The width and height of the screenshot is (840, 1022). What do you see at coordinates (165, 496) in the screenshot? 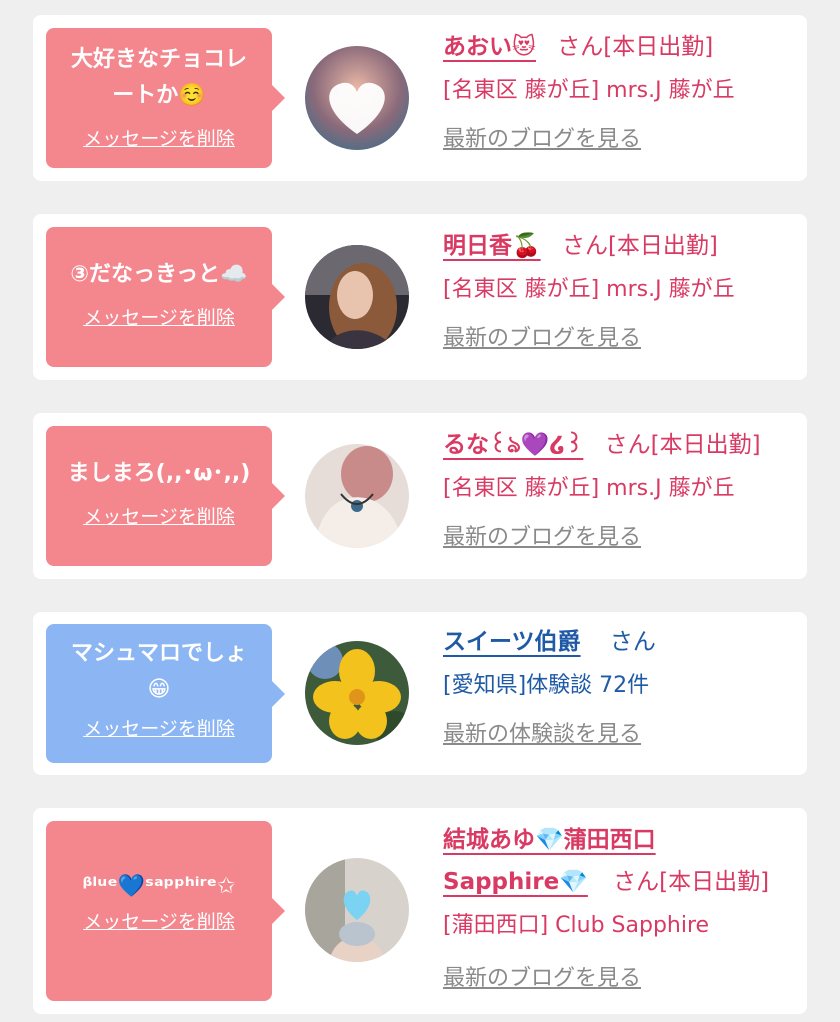
I see `message-bubble: ましまろ(,,･ω･,,) メッセージを削除` at bounding box center [165, 496].